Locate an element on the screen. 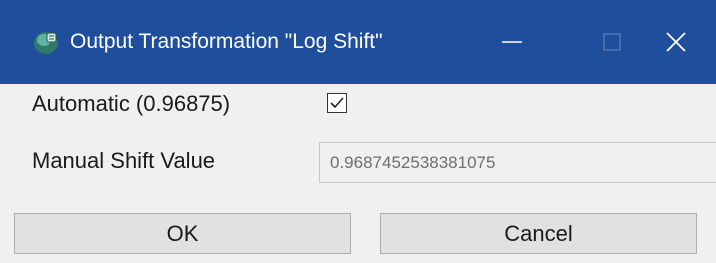 Image resolution: width=716 pixels, height=263 pixels. window-title: Output Transformation "Log Shift" is located at coordinates (226, 41).